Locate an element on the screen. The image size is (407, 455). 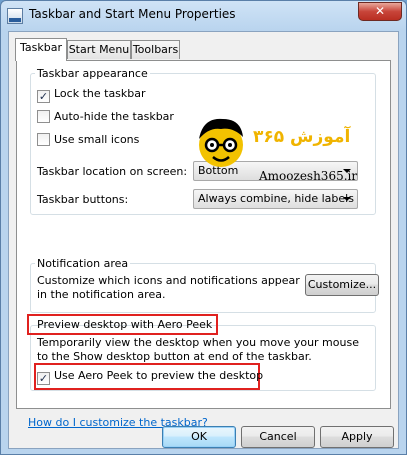
lock-taskbar-checkbox: ✓ is located at coordinates (43, 96).